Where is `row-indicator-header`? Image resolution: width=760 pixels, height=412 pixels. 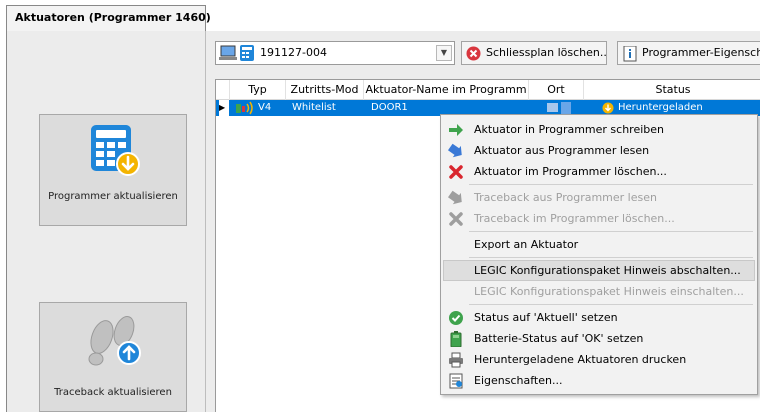 row-indicator-header is located at coordinates (223, 90).